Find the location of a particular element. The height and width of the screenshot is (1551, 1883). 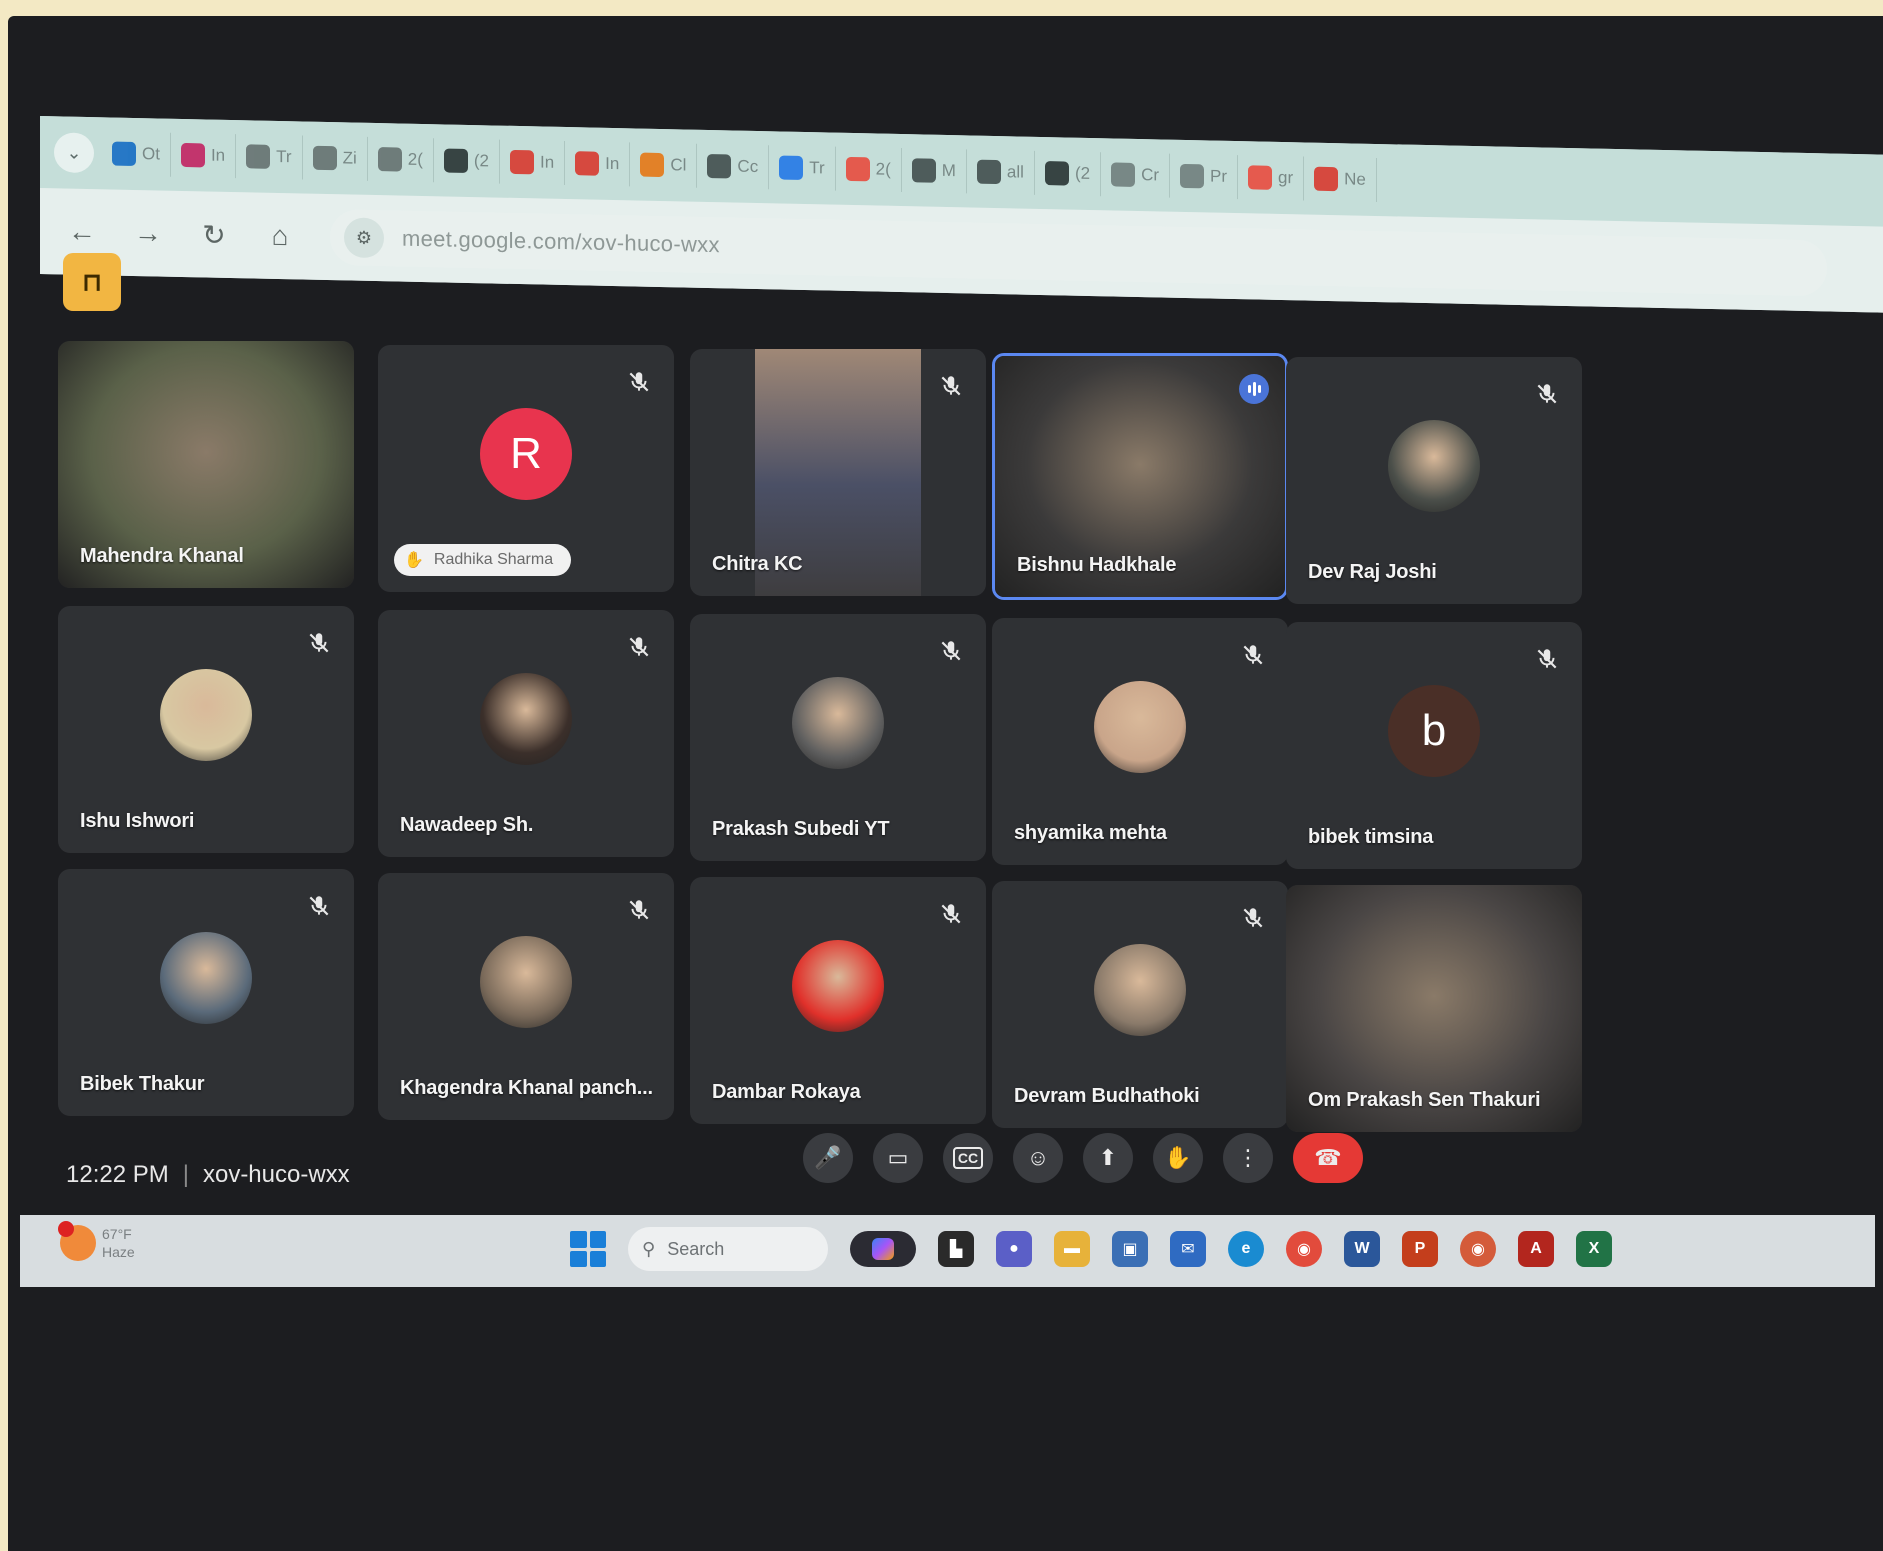

browser-tab: Cr is located at coordinates (1136, 175).